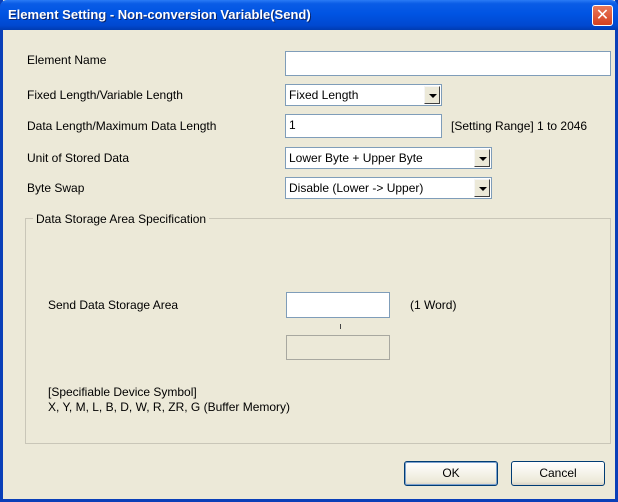 The image size is (618, 502). What do you see at coordinates (363, 95) in the screenshot?
I see `length-type-dropdown: Fixed Length` at bounding box center [363, 95].